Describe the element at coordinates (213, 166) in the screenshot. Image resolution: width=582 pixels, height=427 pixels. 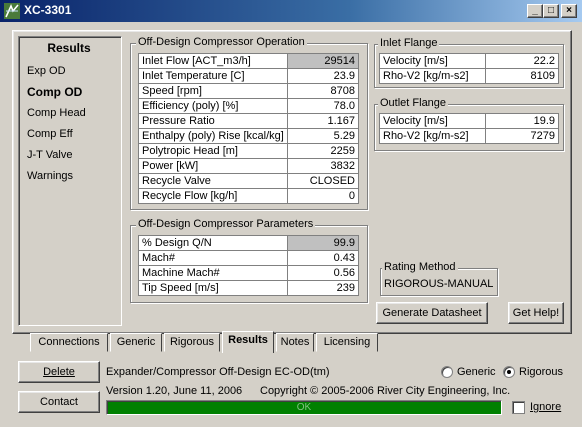
I see `row-label: Power [kW]` at that location.